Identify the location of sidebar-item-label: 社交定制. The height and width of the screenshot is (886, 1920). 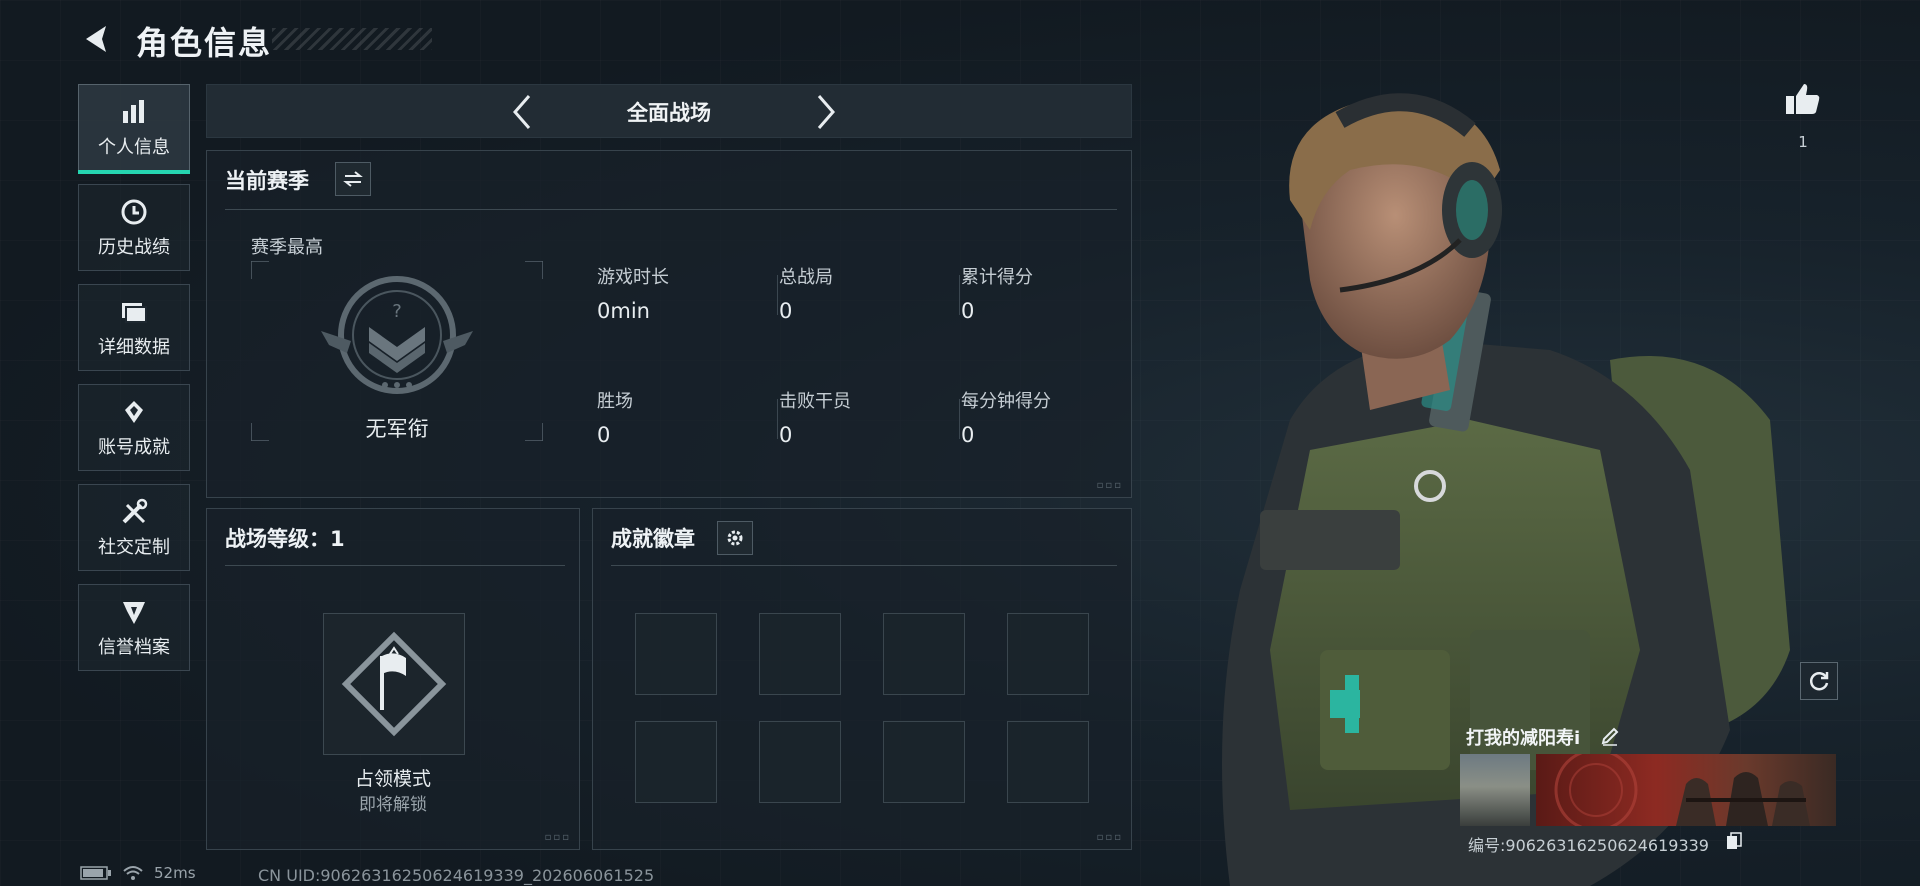
(134, 547).